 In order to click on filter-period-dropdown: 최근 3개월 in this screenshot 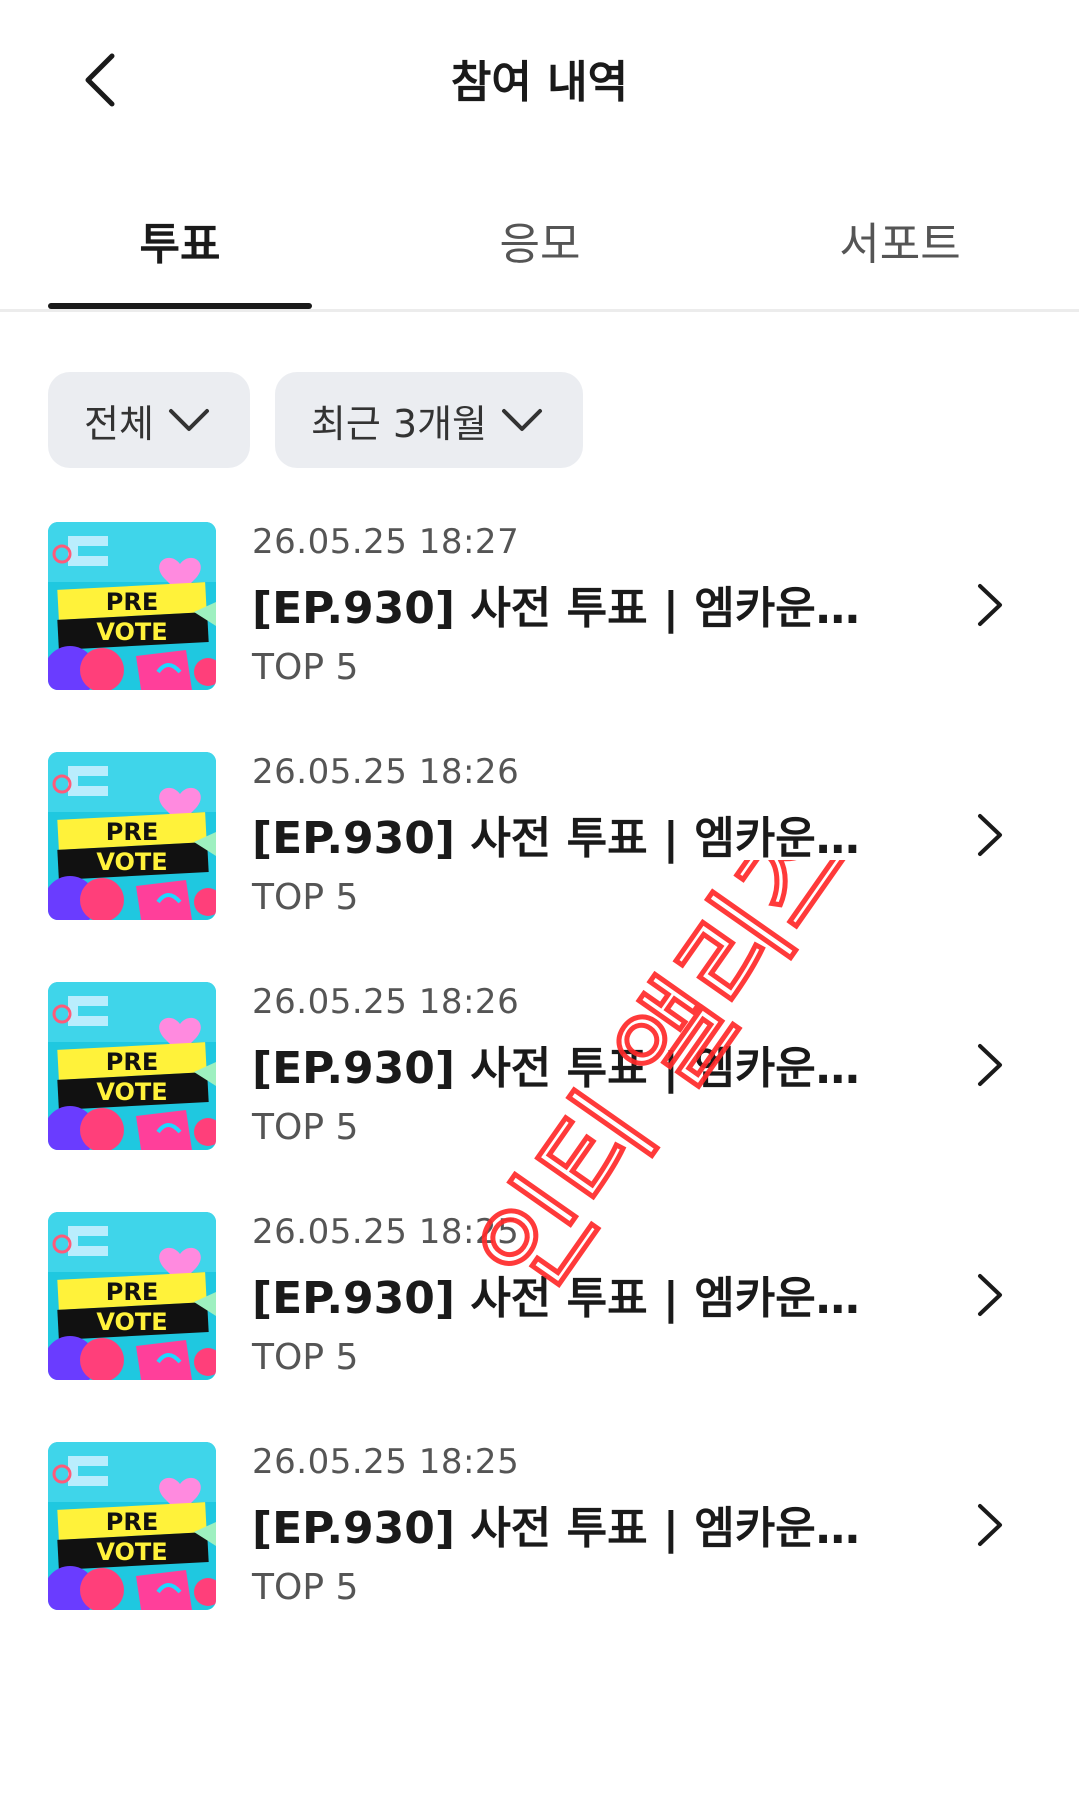, I will do `click(429, 420)`.